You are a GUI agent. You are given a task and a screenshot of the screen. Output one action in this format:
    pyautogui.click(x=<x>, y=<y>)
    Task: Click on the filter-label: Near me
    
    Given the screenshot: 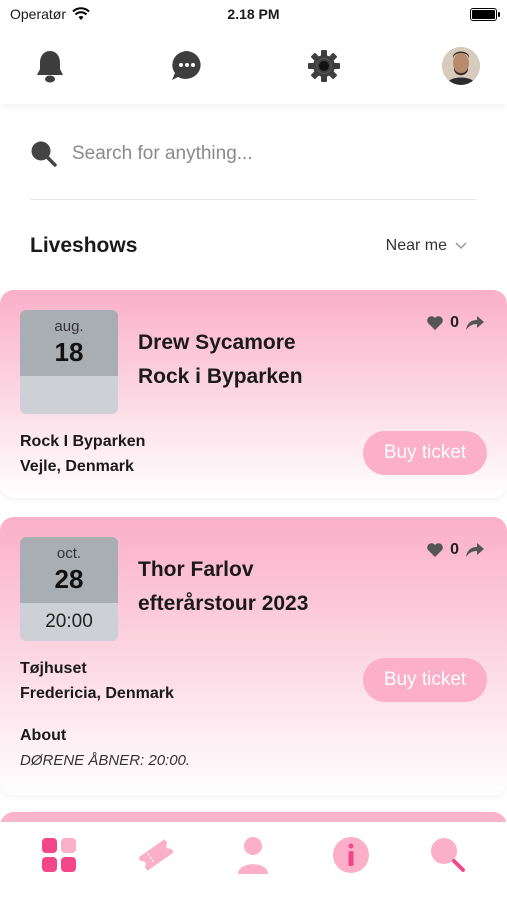 What is the action you would take?
    pyautogui.click(x=416, y=245)
    